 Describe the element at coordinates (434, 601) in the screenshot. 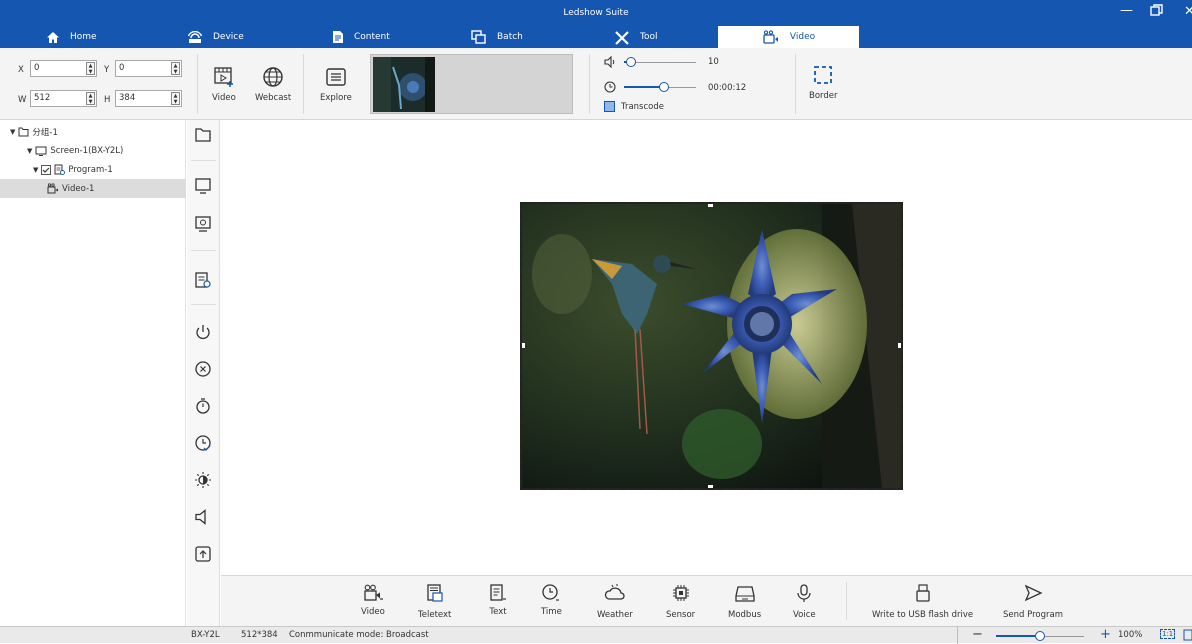

I see `add-teletext-button: Teletext` at that location.